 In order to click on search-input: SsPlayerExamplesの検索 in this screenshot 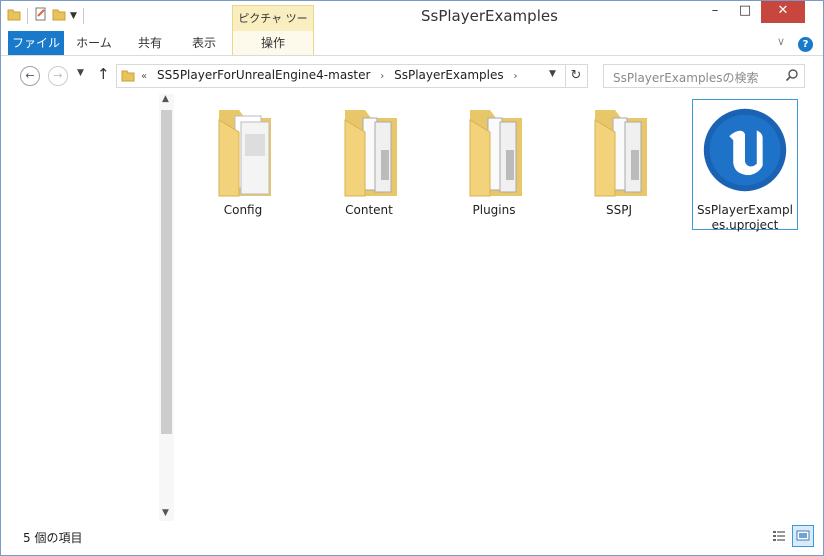, I will do `click(704, 76)`.